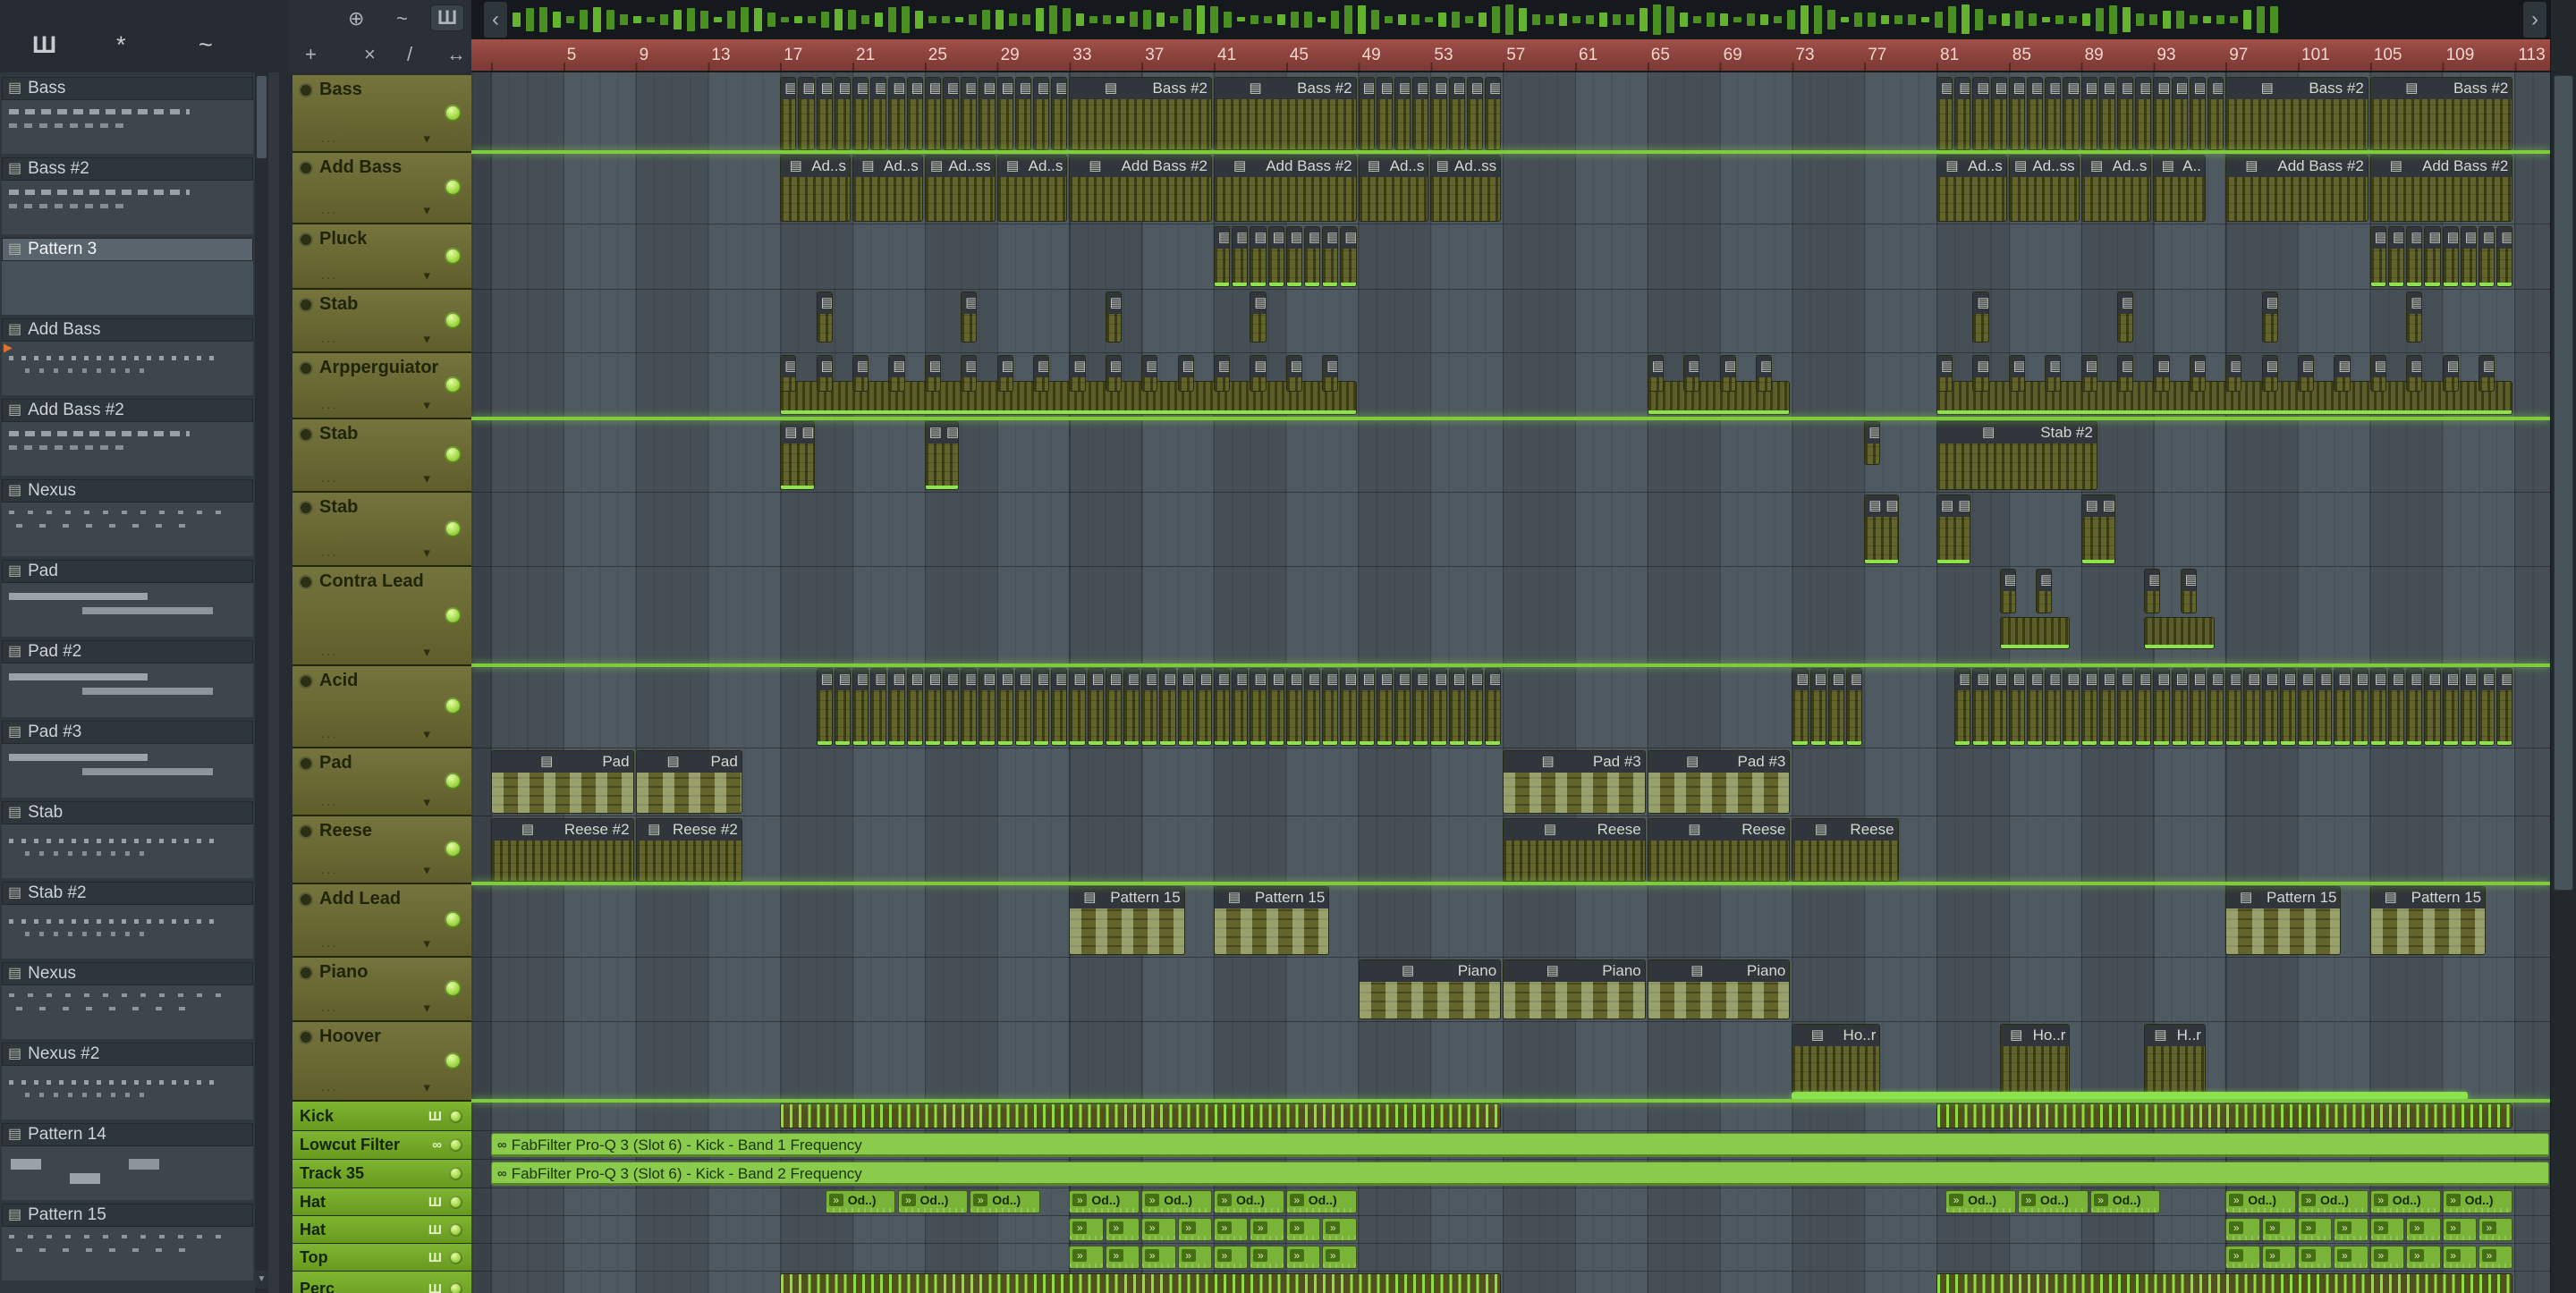 This screenshot has width=2576, height=1293. Describe the element at coordinates (381, 257) in the screenshot. I see `track-header: Pluck... ▾` at that location.